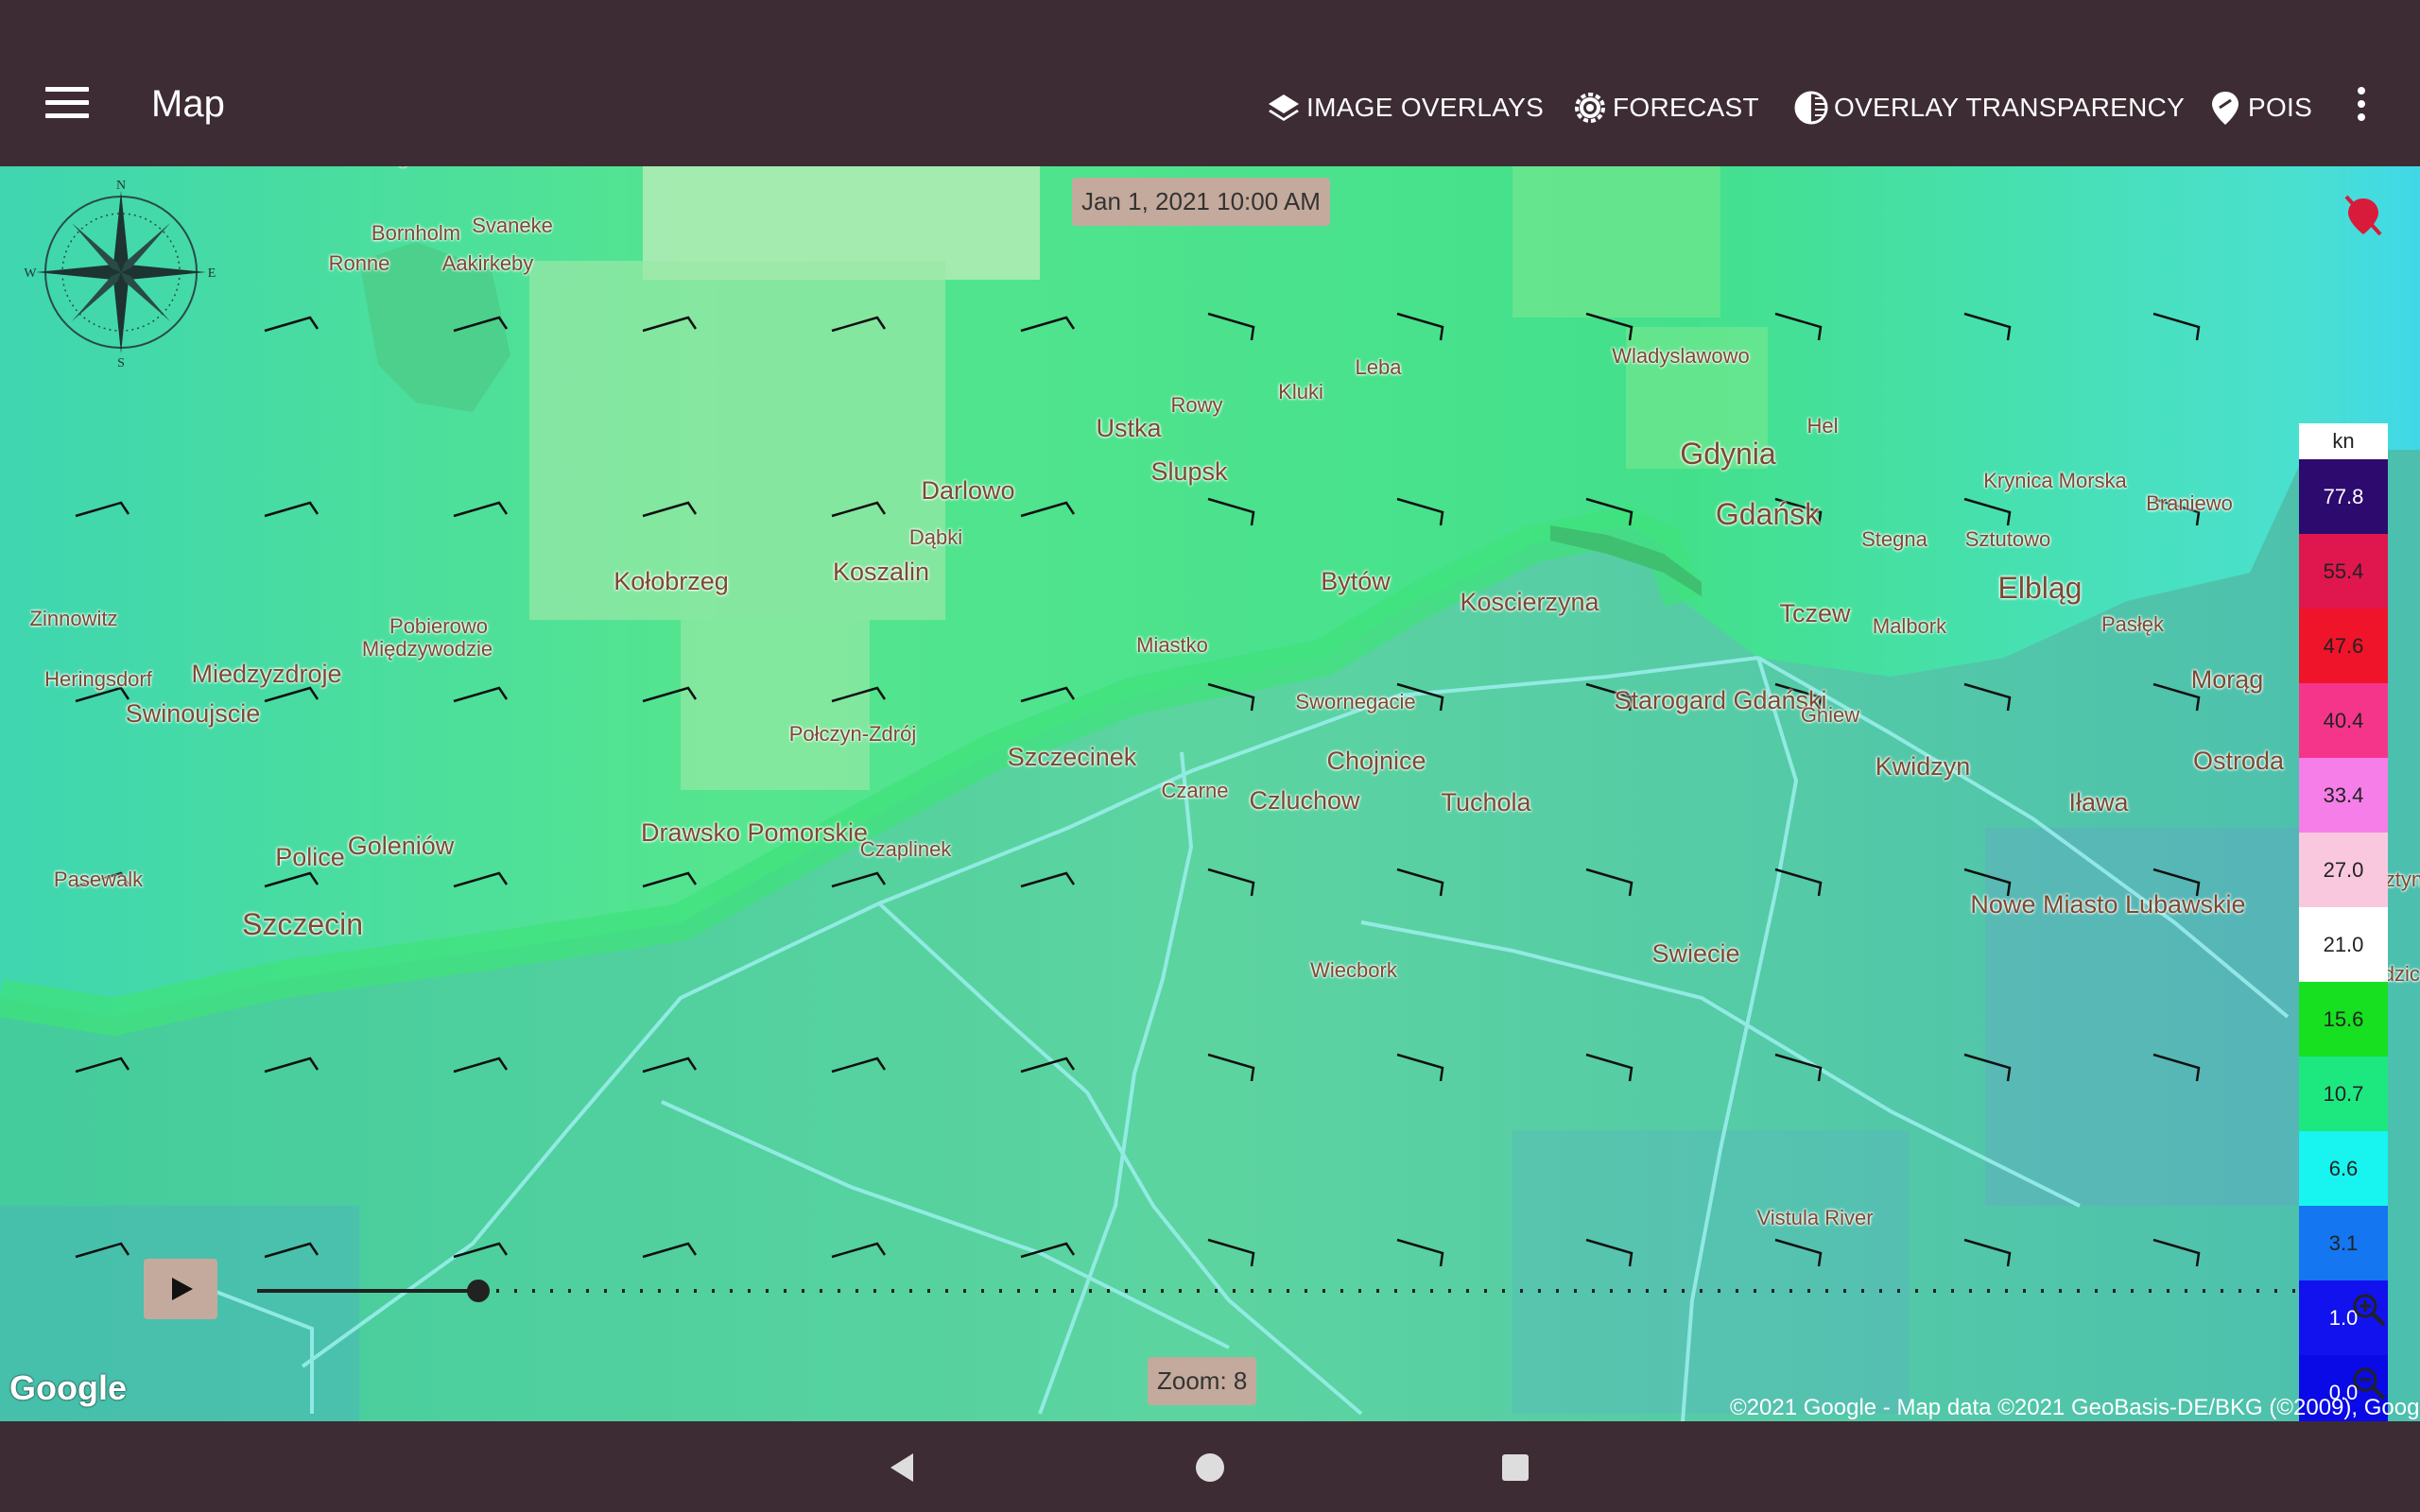 This screenshot has height=1512, width=2420. I want to click on place-label: Slupsk, so click(1189, 471).